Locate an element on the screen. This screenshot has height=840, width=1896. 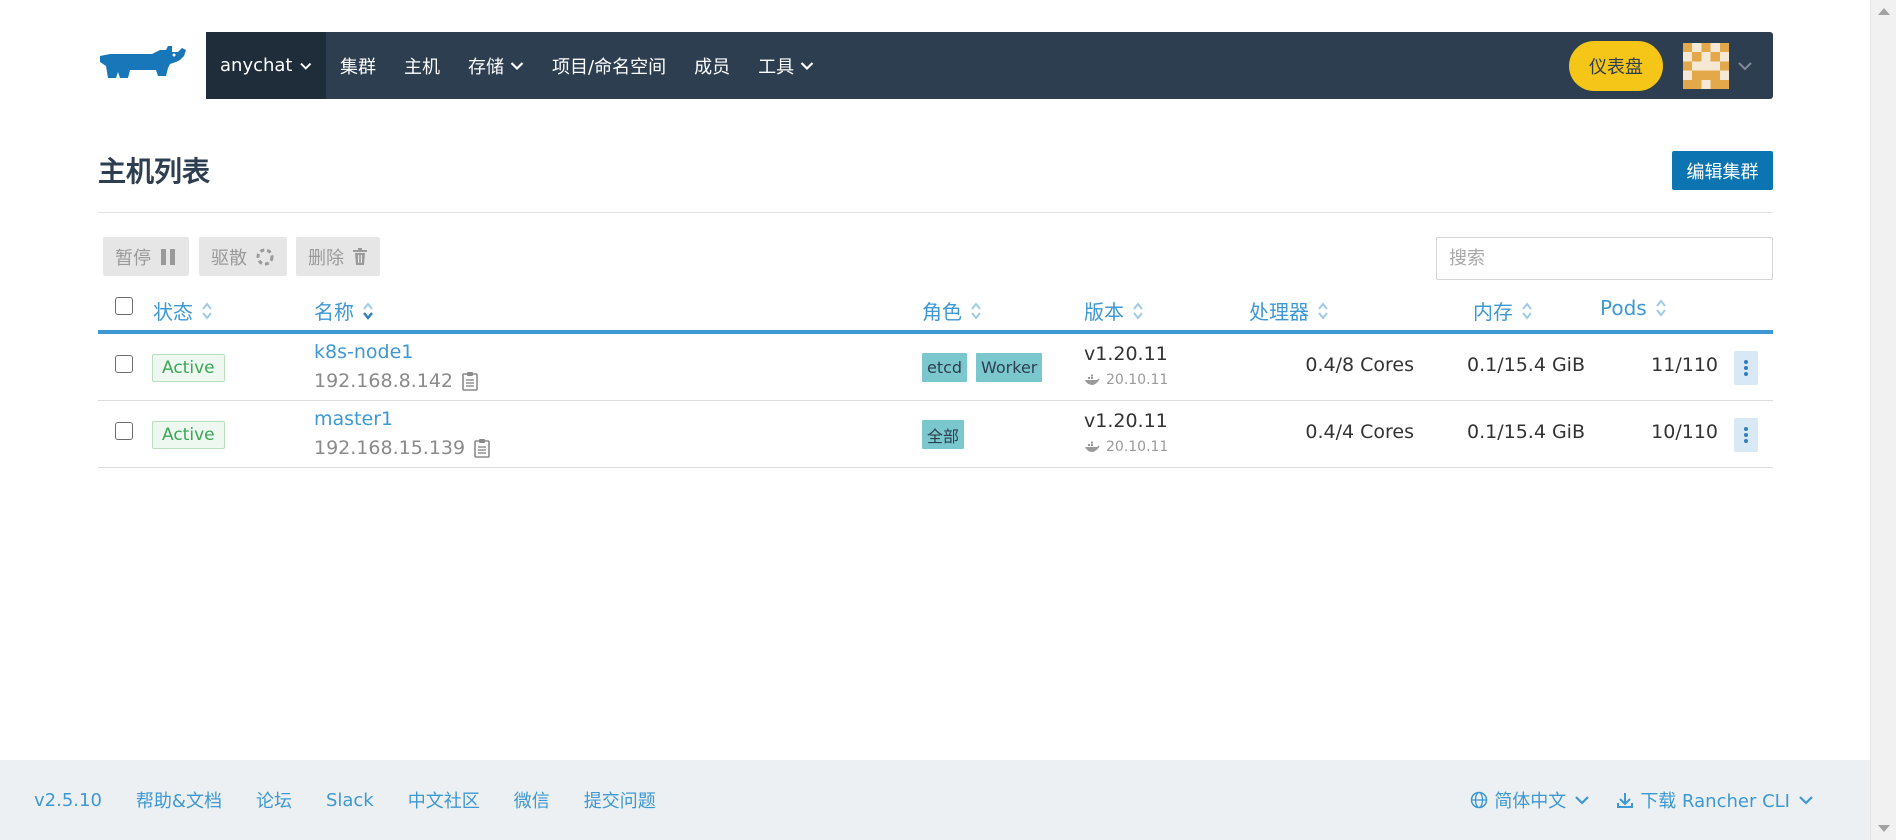
download-cli-menu: 下载 Rancher CLI is located at coordinates (1715, 800).